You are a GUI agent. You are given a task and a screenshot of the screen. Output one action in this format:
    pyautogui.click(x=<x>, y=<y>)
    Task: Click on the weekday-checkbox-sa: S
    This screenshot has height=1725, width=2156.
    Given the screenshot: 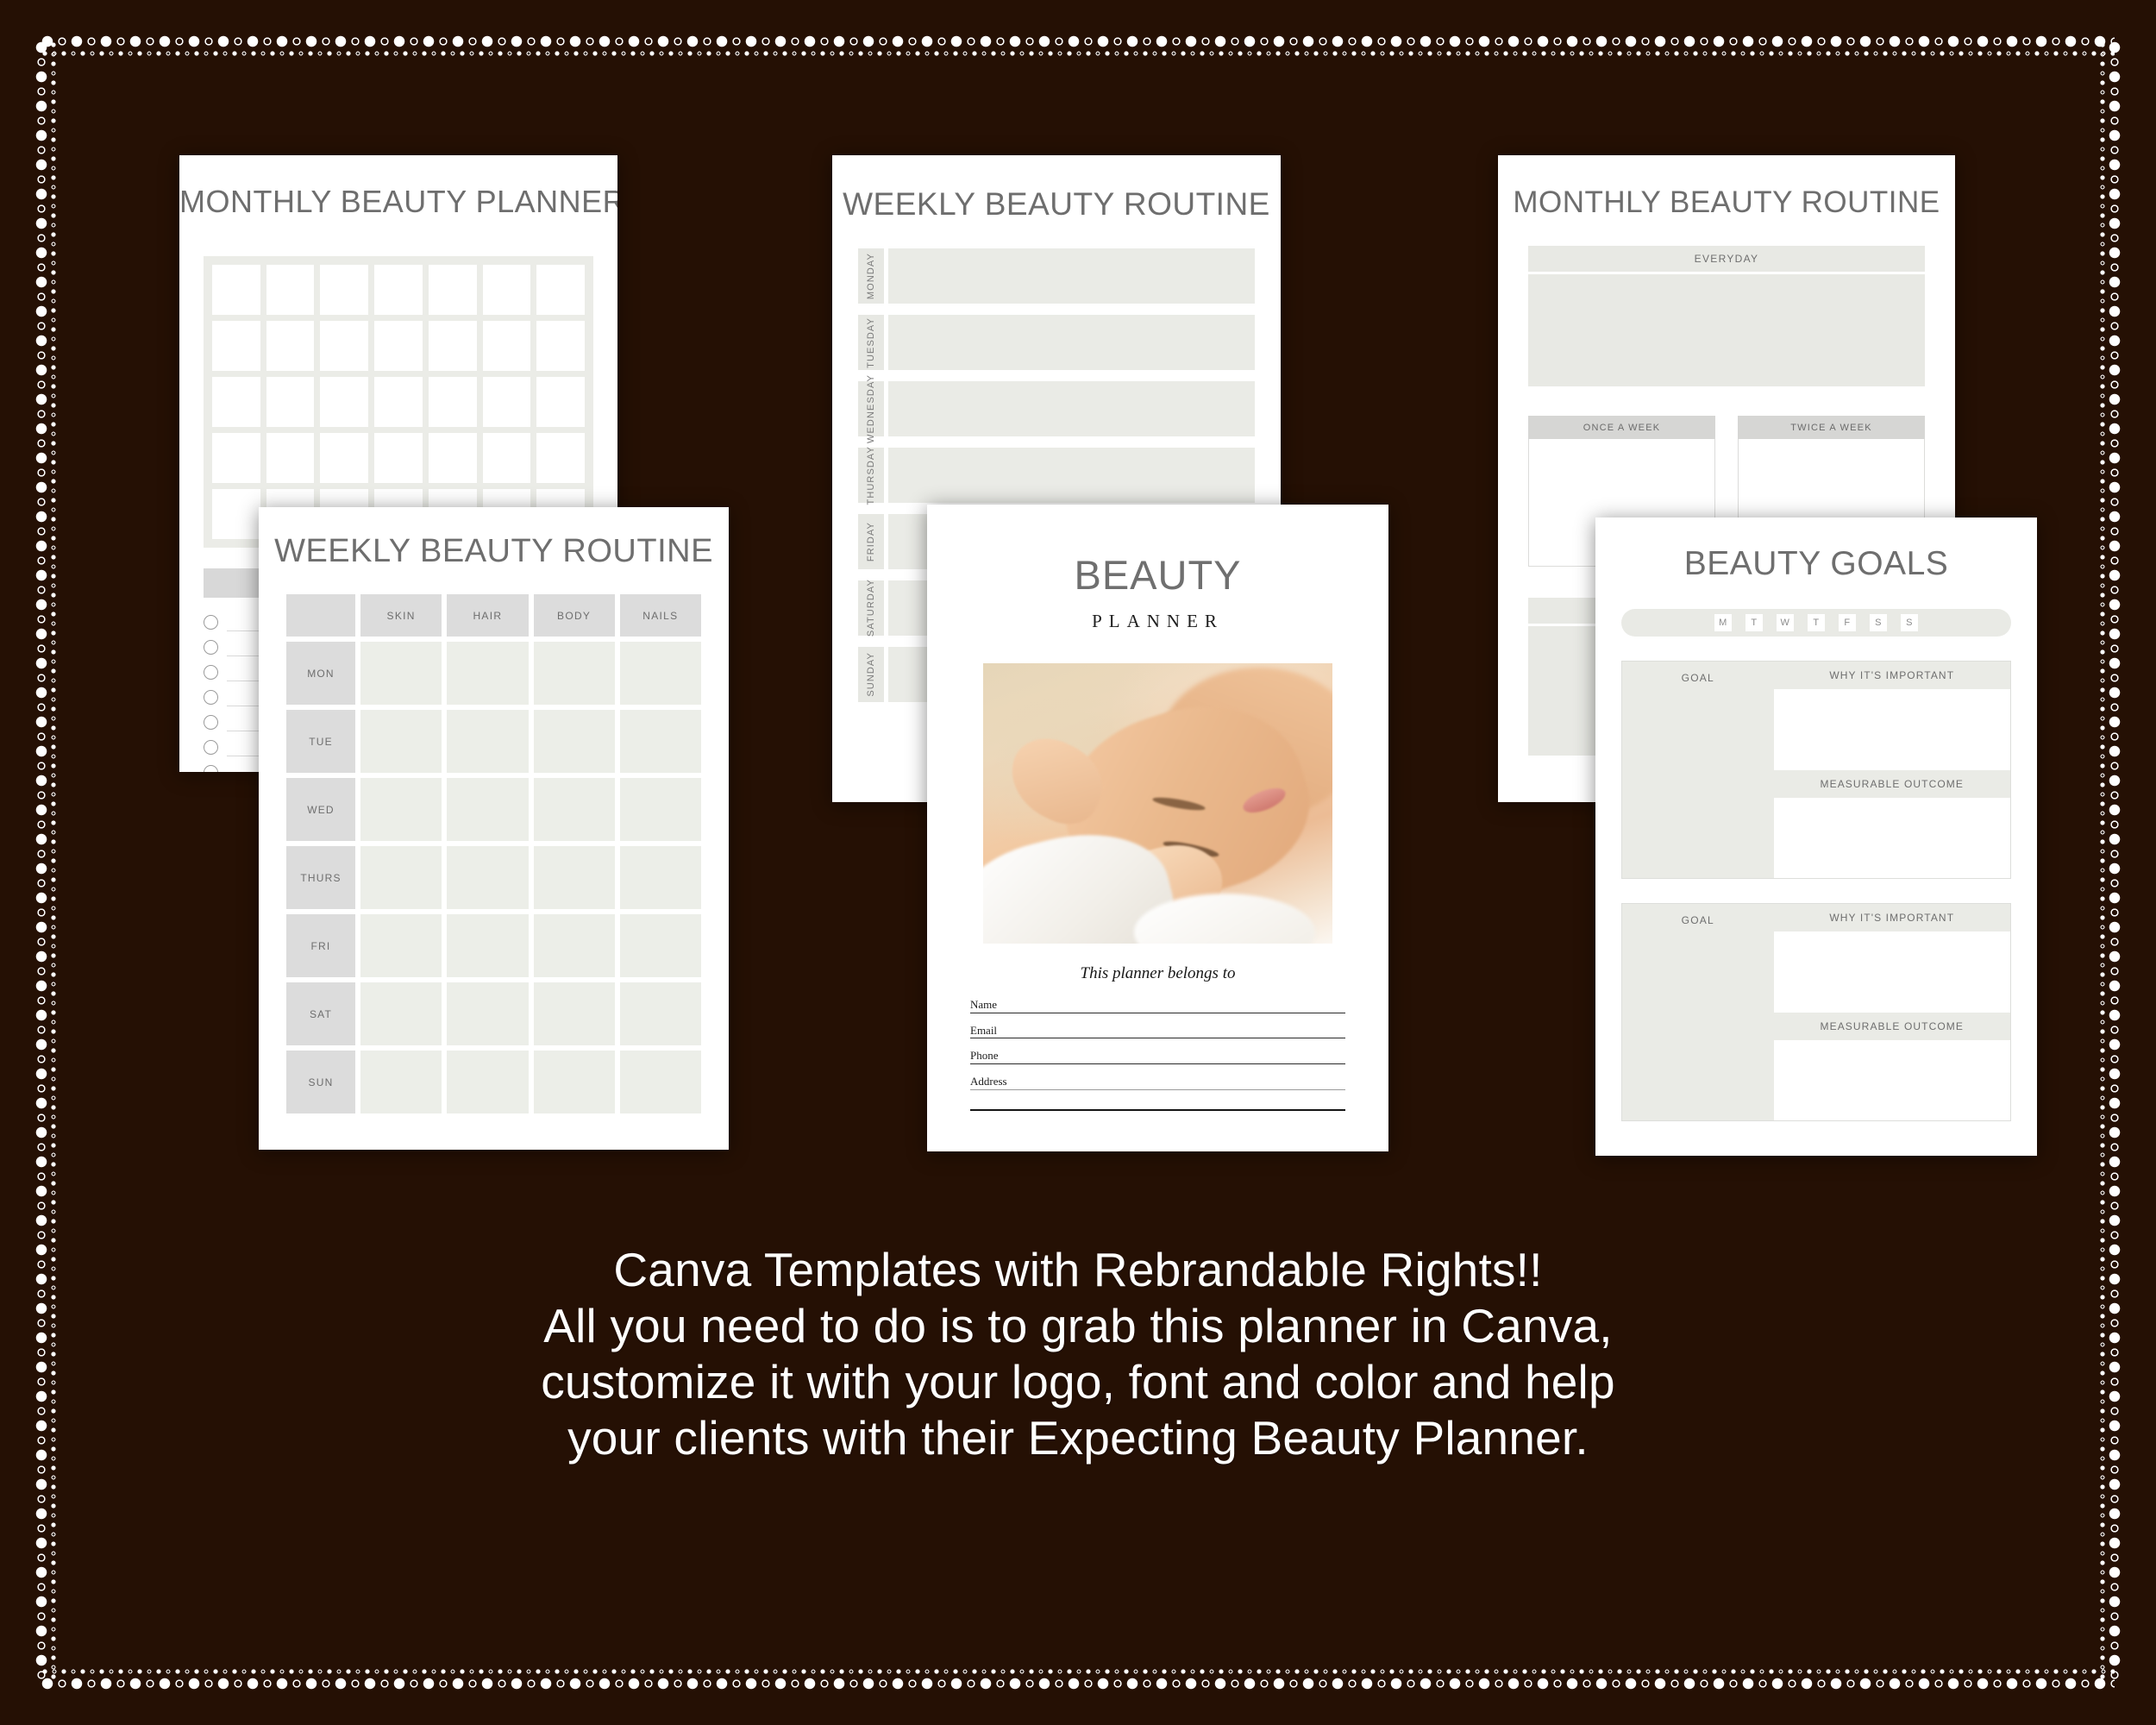 What is the action you would take?
    pyautogui.click(x=1879, y=622)
    